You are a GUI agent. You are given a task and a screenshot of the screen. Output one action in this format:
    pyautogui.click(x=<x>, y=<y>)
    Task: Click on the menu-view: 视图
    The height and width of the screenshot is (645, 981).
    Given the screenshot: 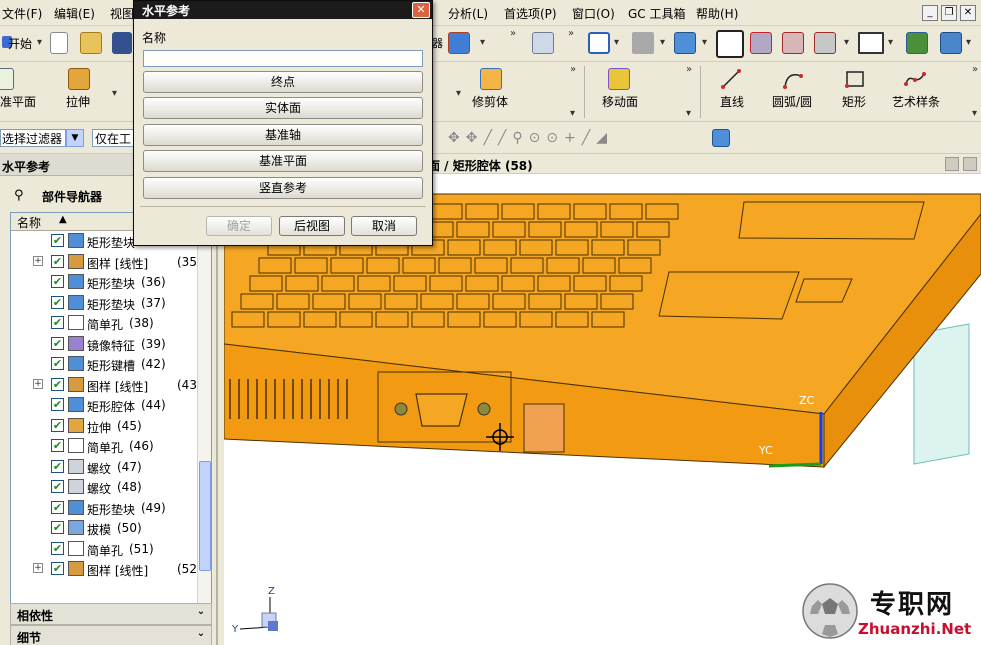 What is the action you would take?
    pyautogui.click(x=122, y=13)
    